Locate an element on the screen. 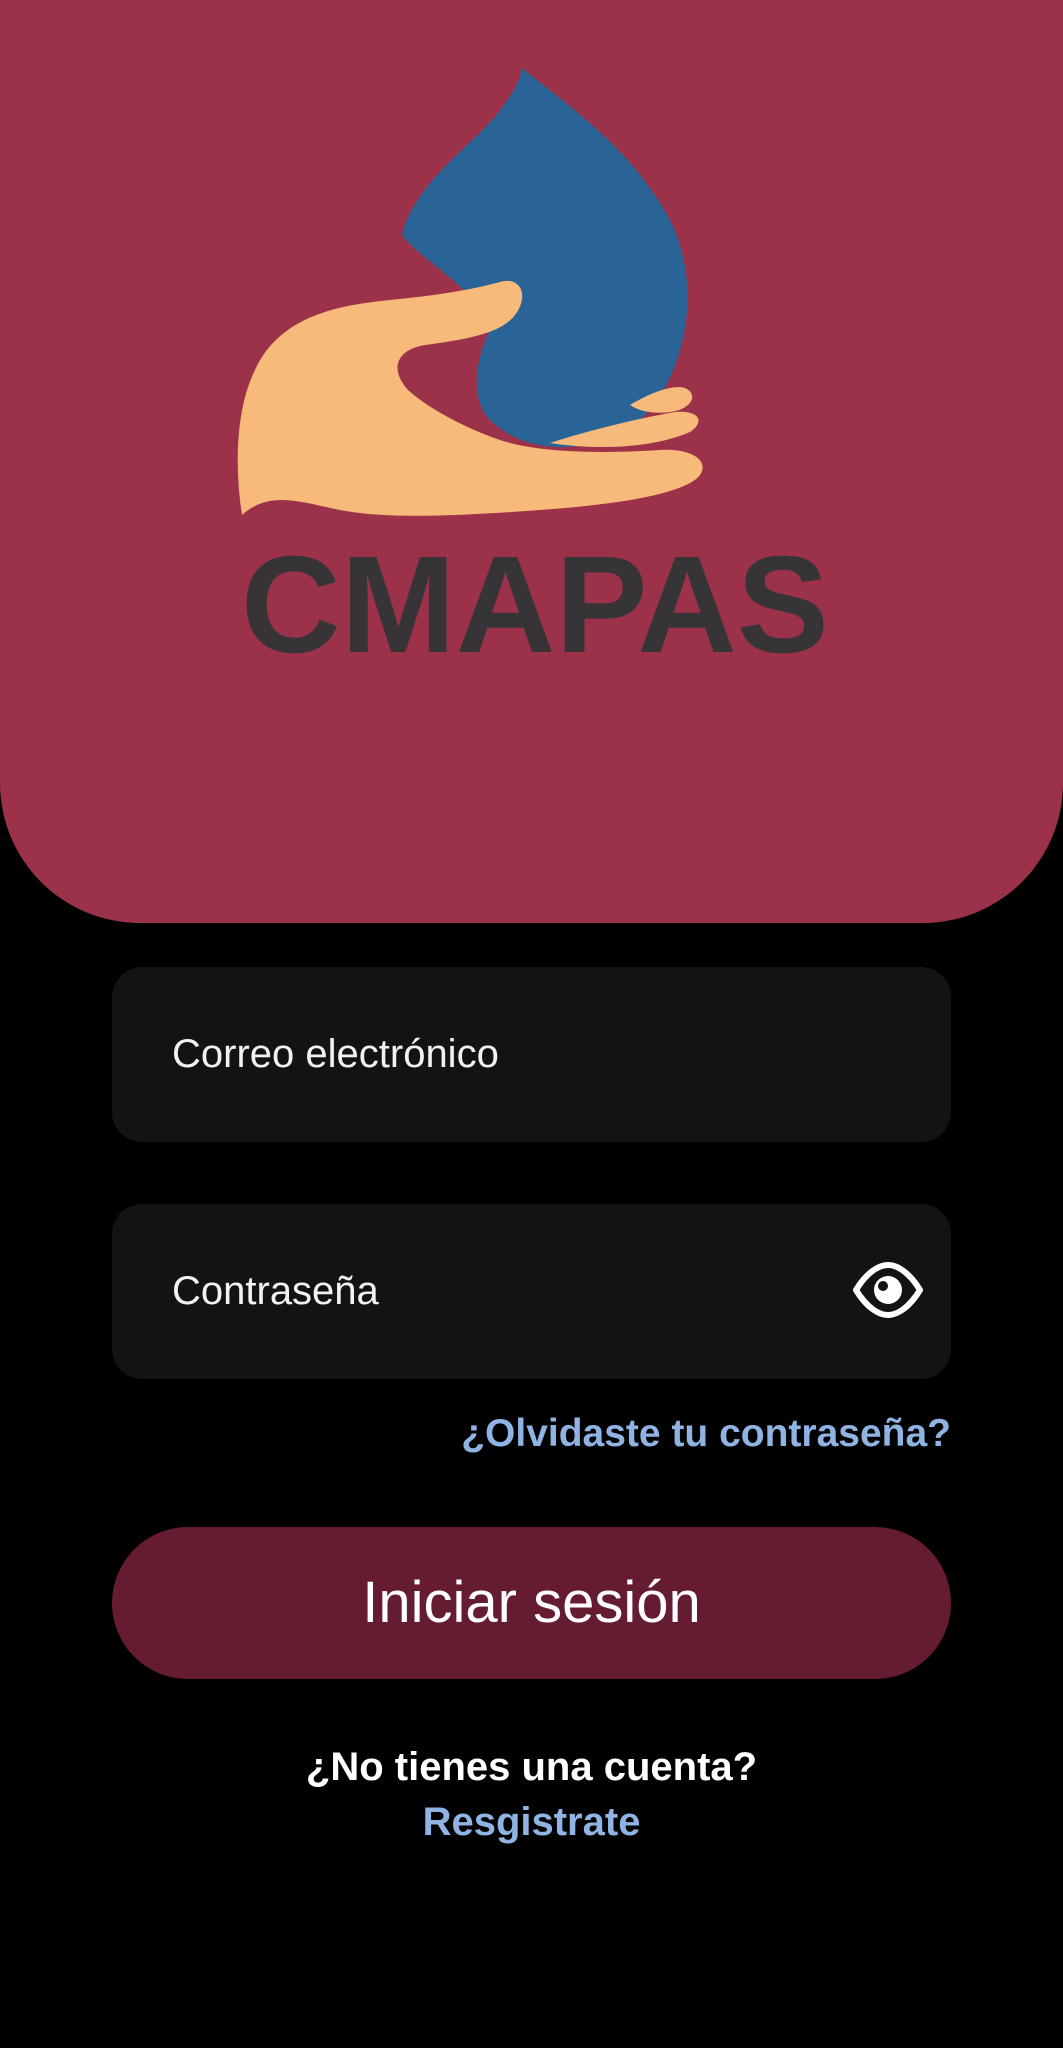 This screenshot has width=1063, height=2048. forgot-password-link: ¿Olvidaste tu contraseña? is located at coordinates (706, 1434).